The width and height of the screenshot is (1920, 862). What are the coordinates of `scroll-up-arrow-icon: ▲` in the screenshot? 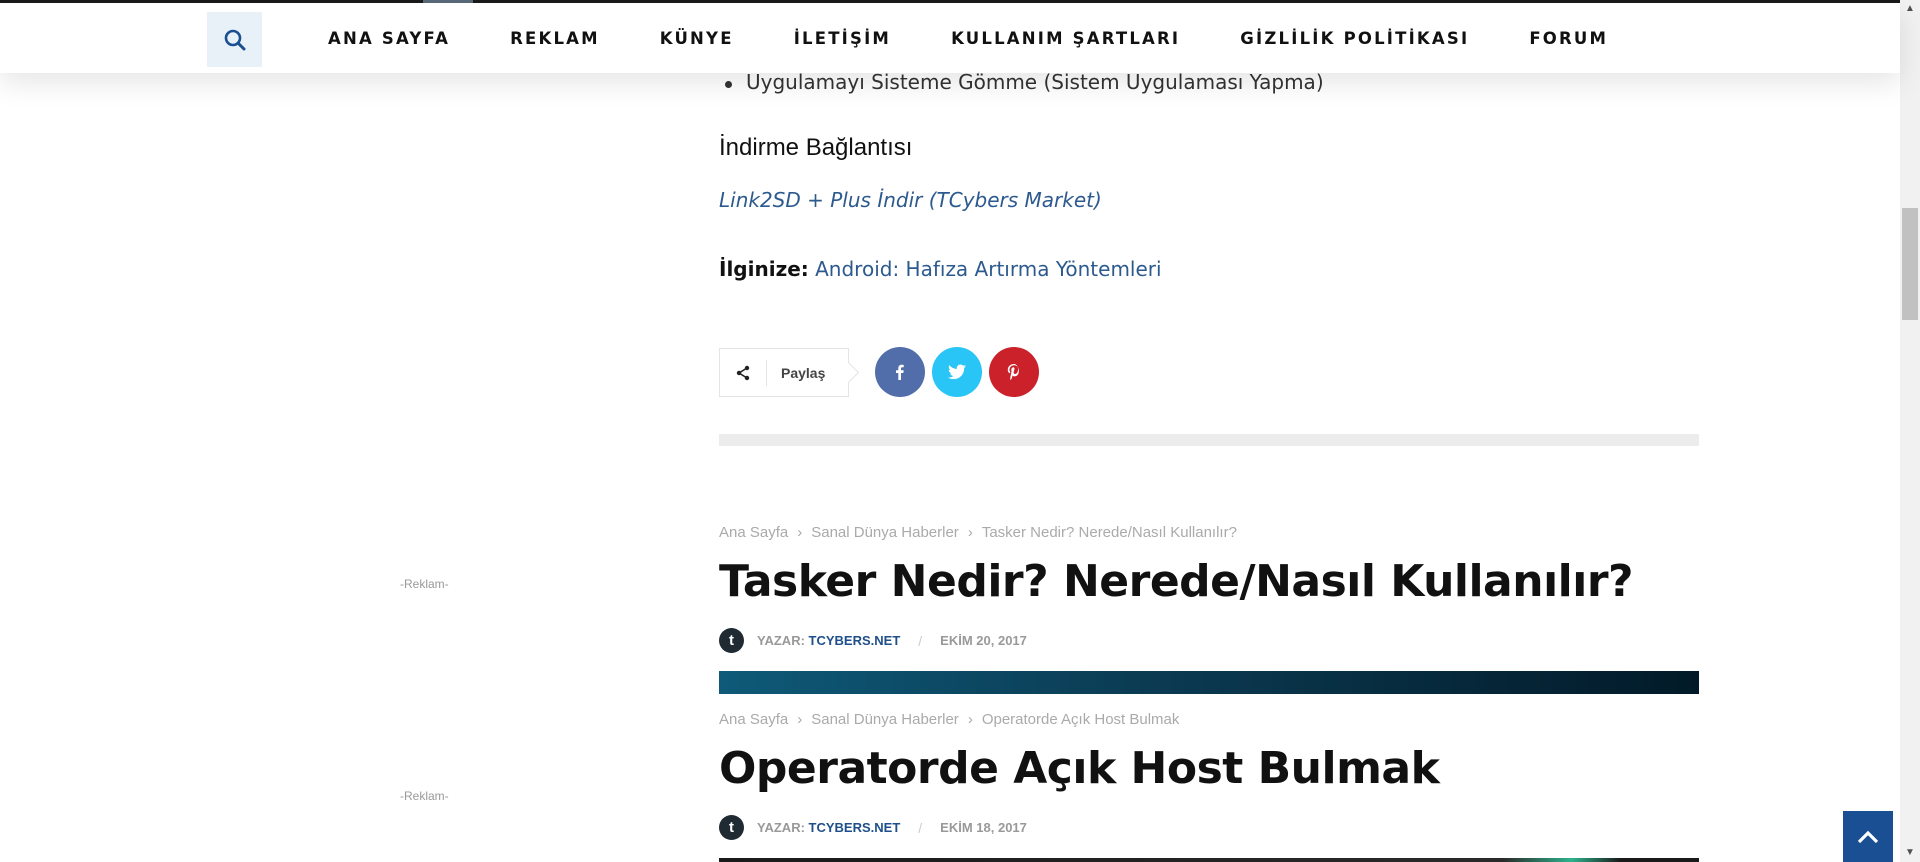 It's located at (1910, 9).